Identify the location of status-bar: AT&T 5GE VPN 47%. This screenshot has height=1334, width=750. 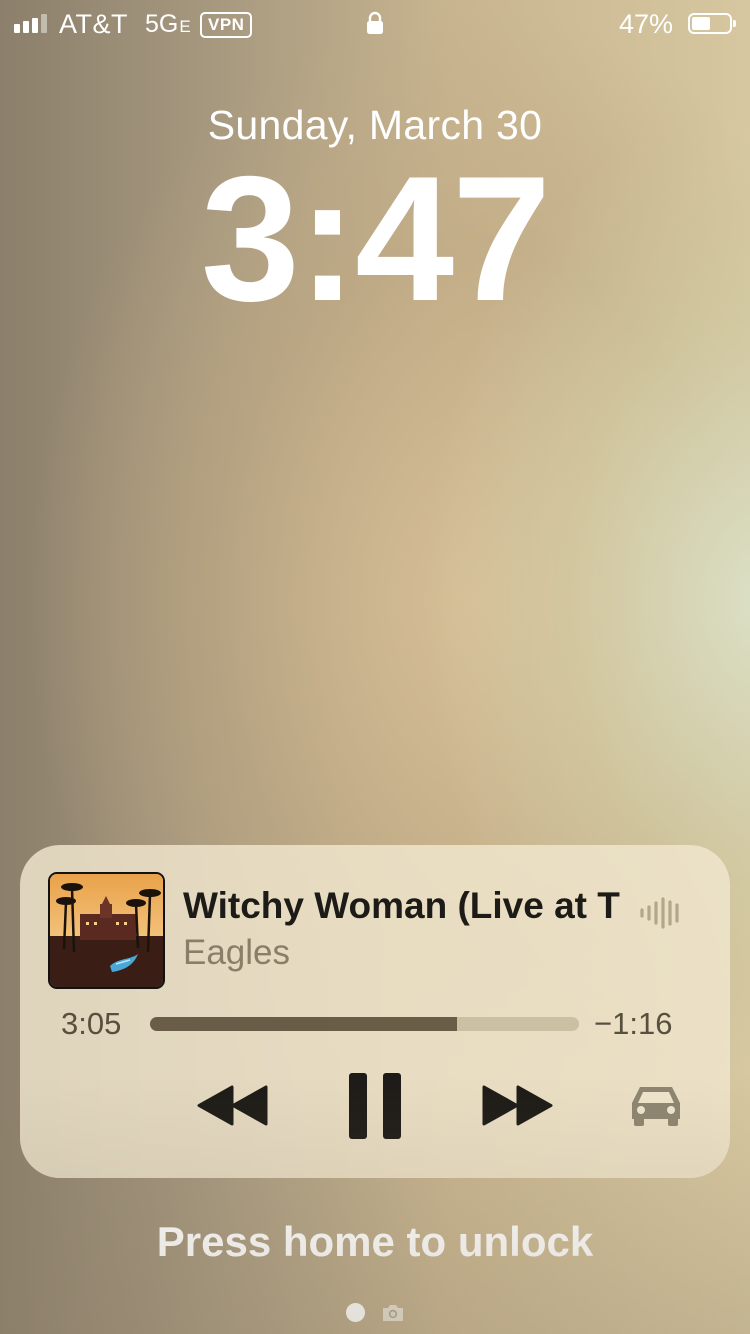
(375, 25).